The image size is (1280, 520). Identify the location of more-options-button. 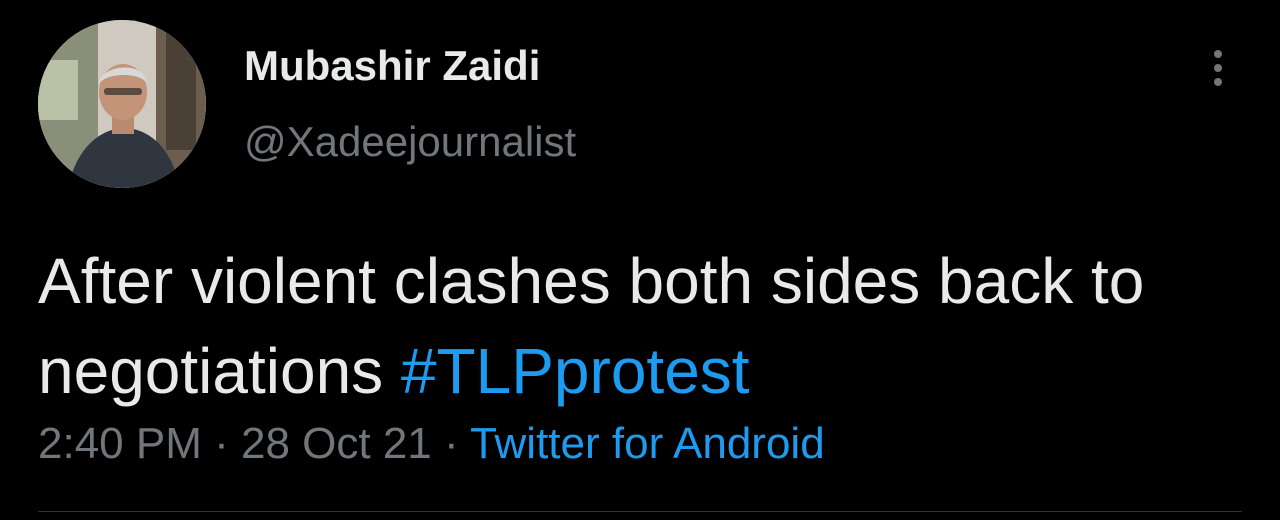
(1218, 68).